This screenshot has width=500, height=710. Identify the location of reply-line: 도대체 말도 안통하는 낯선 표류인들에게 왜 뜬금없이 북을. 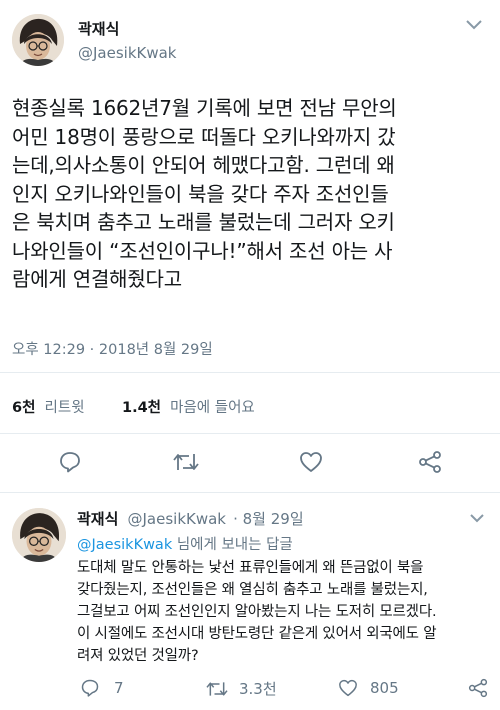
(250, 568).